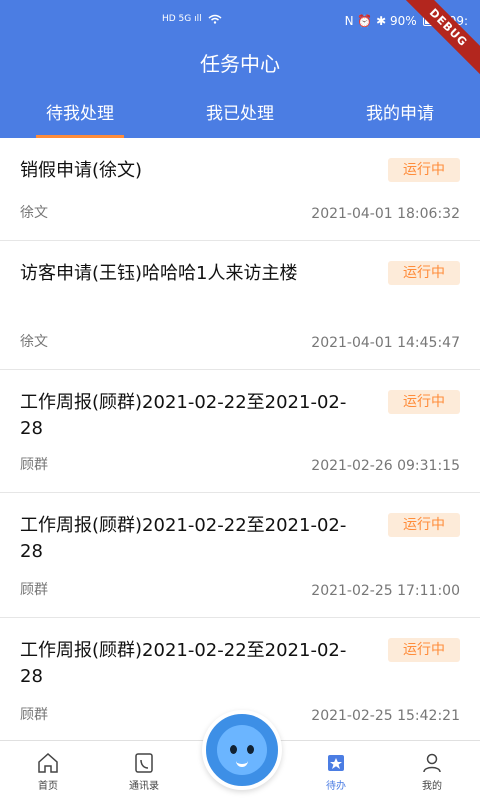  Describe the element at coordinates (144, 786) in the screenshot. I see `nav-contacts-label: 通讯录` at that location.